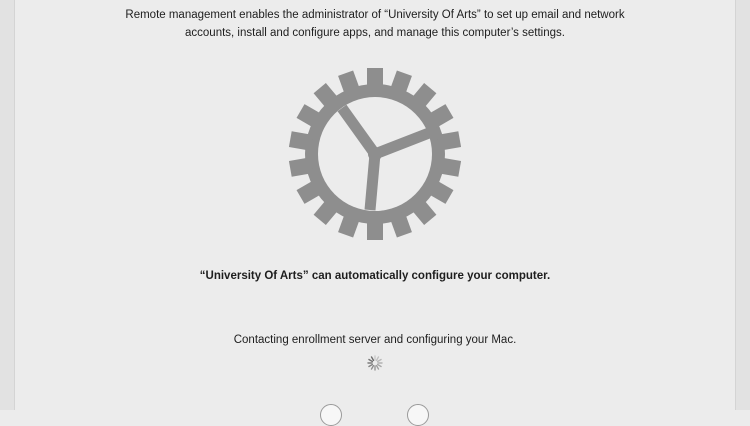 This screenshot has width=750, height=426. I want to click on gear-icon, so click(375, 154).